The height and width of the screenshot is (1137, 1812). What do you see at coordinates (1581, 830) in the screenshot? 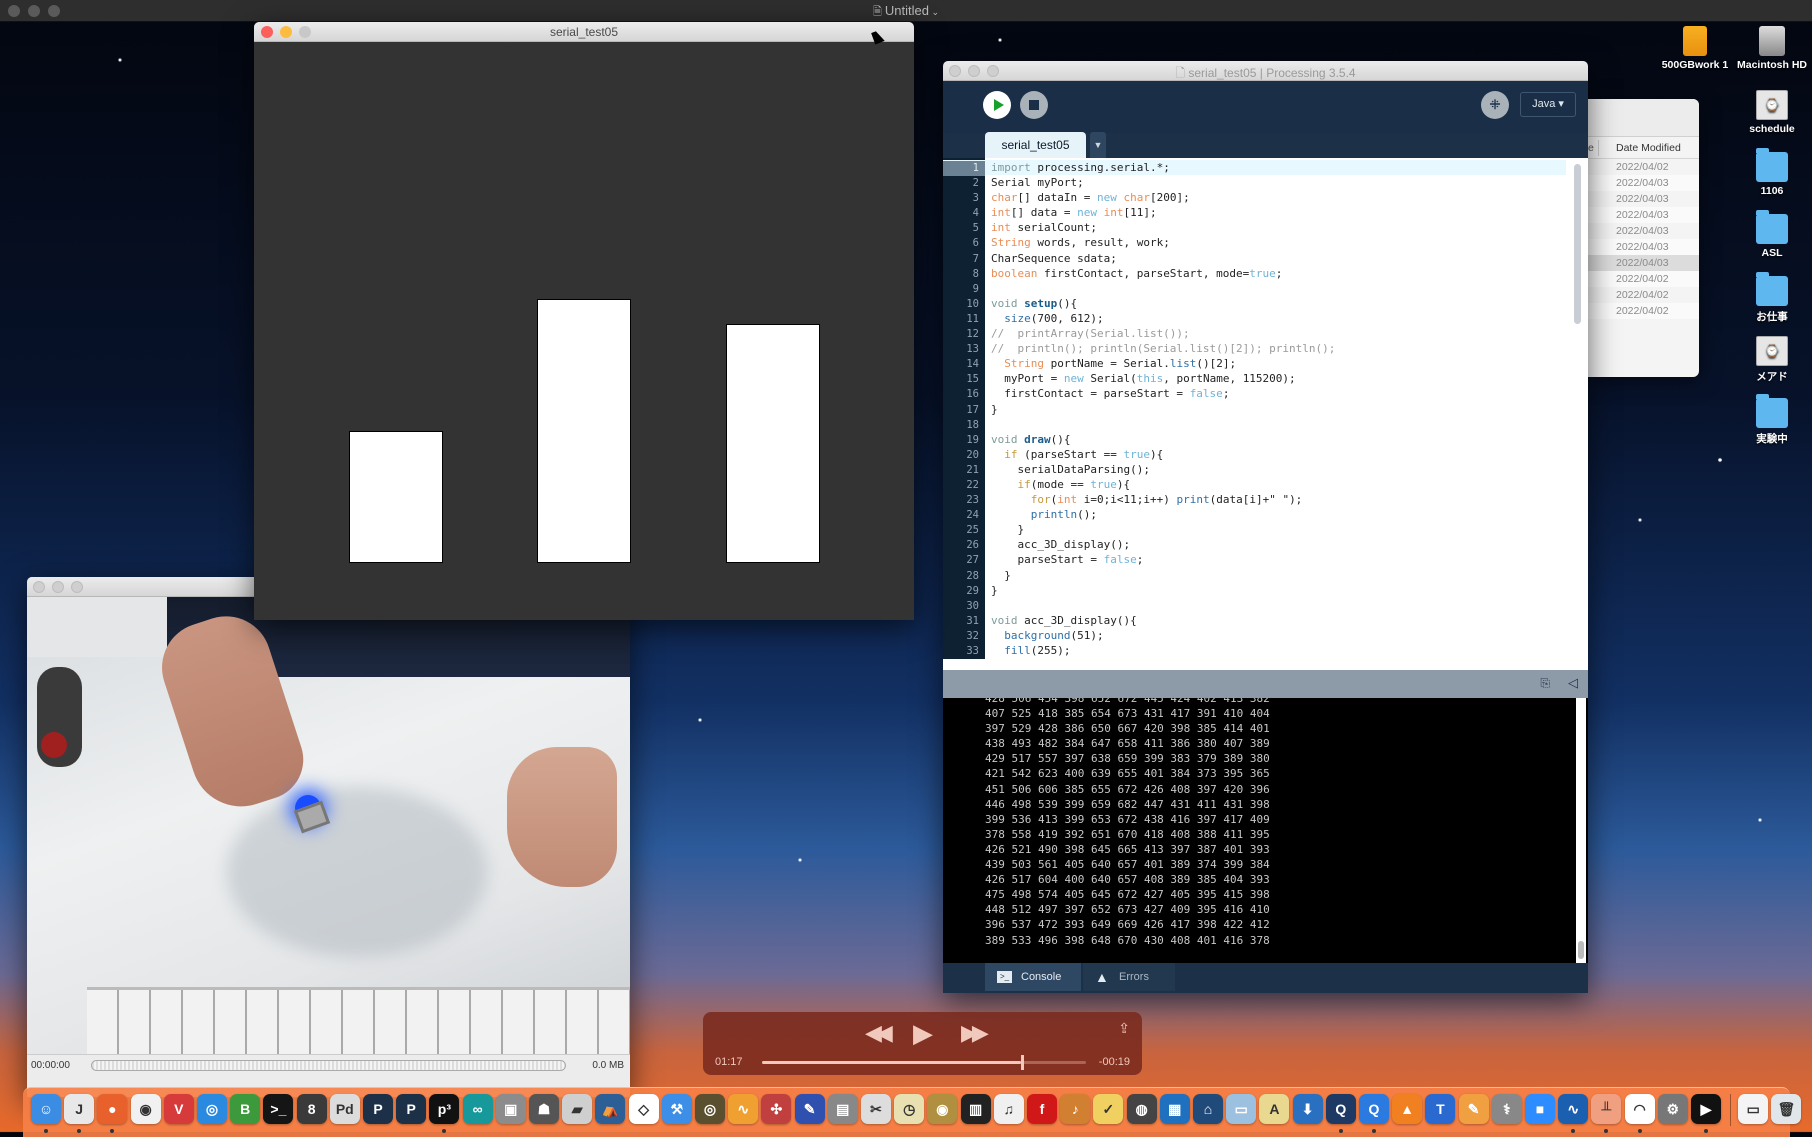
I see `console-scrollbar` at bounding box center [1581, 830].